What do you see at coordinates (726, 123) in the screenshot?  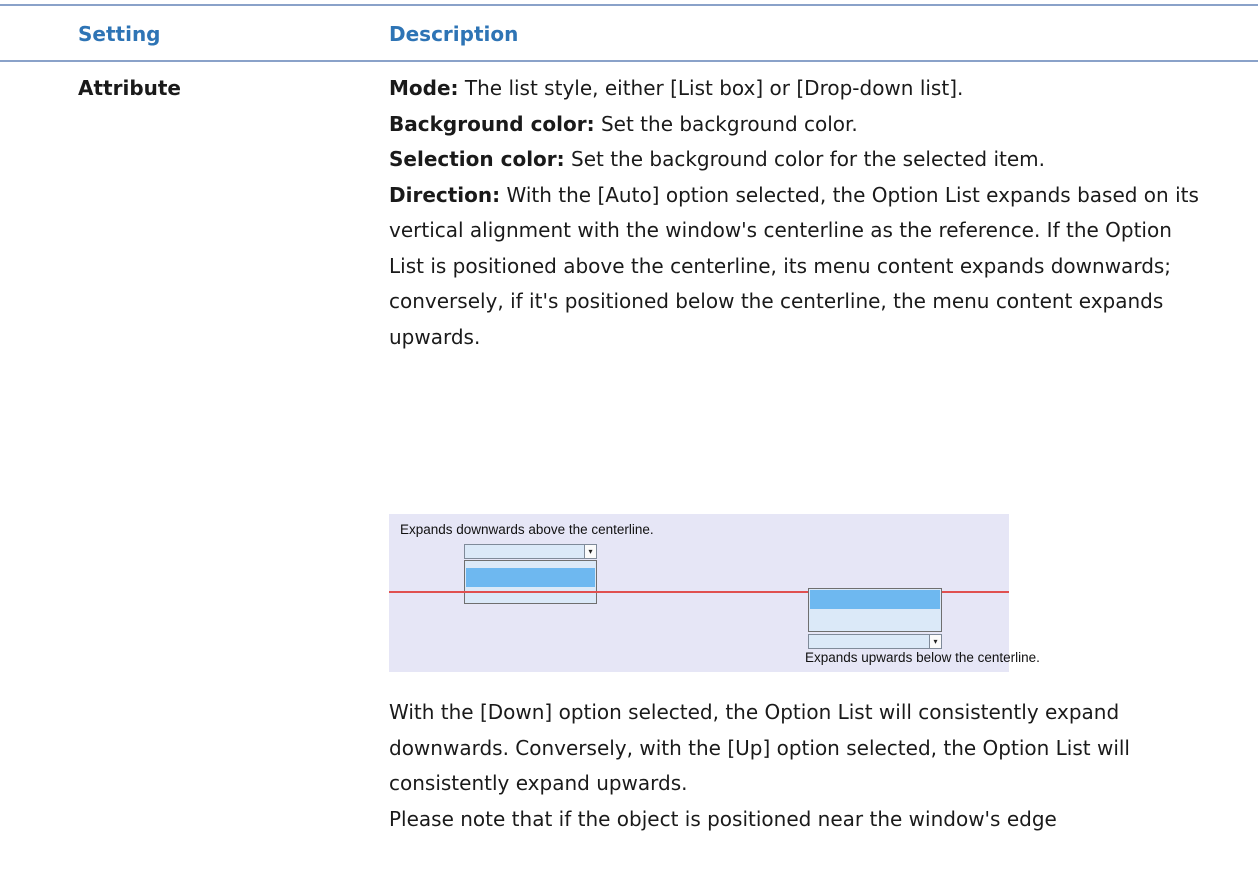 I see `background-color-text: Set the background color.` at bounding box center [726, 123].